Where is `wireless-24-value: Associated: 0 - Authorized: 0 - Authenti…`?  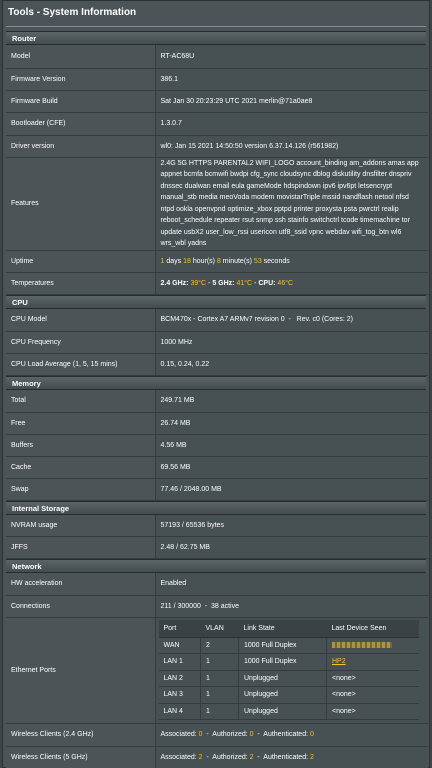
wireless-24-value: Associated: 0 - Authorized: 0 - Authenti… is located at coordinates (291, 735).